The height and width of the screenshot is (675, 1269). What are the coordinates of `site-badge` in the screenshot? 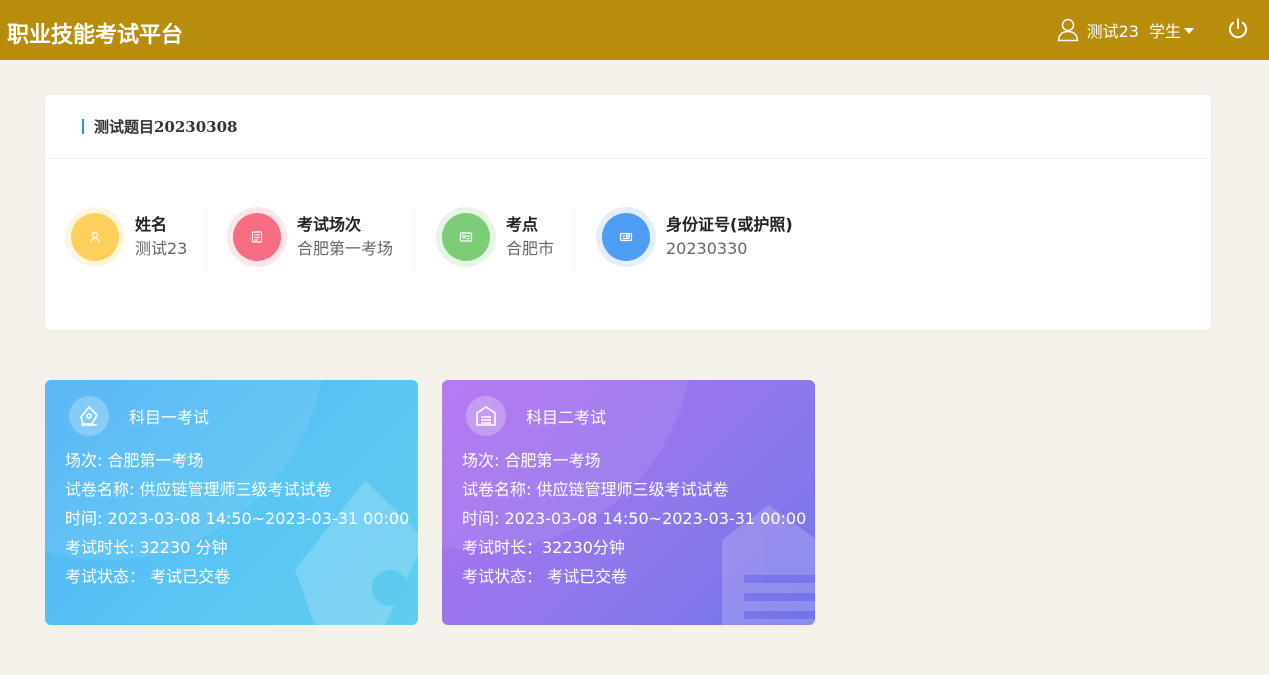 It's located at (466, 237).